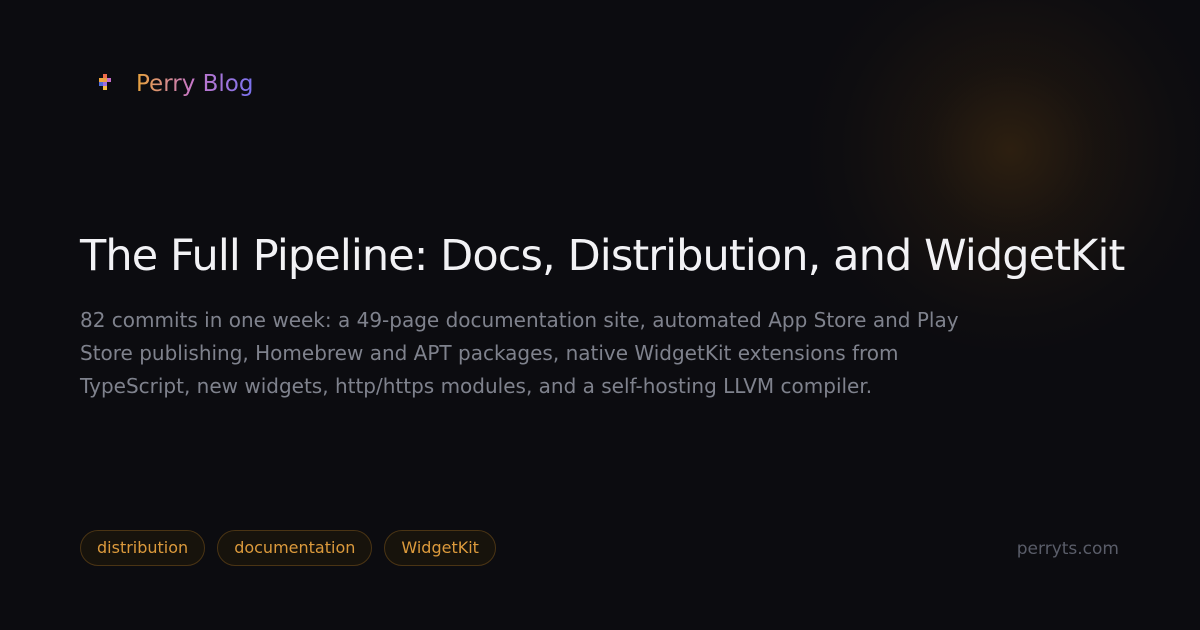 This screenshot has width=1200, height=630. I want to click on brand: Perry Blog, so click(174, 84).